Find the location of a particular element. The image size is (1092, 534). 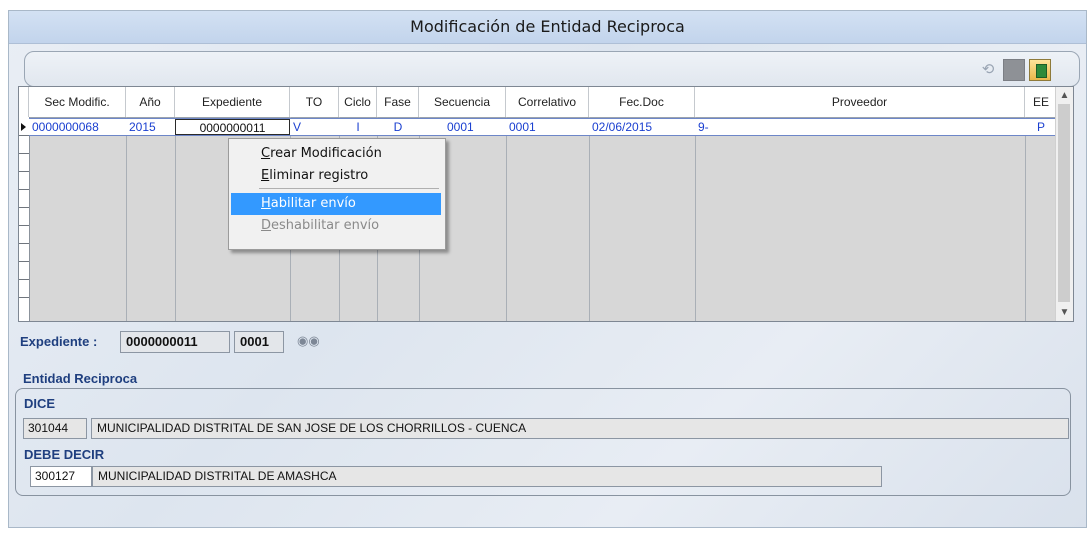

row-indicator-header is located at coordinates (24, 102).